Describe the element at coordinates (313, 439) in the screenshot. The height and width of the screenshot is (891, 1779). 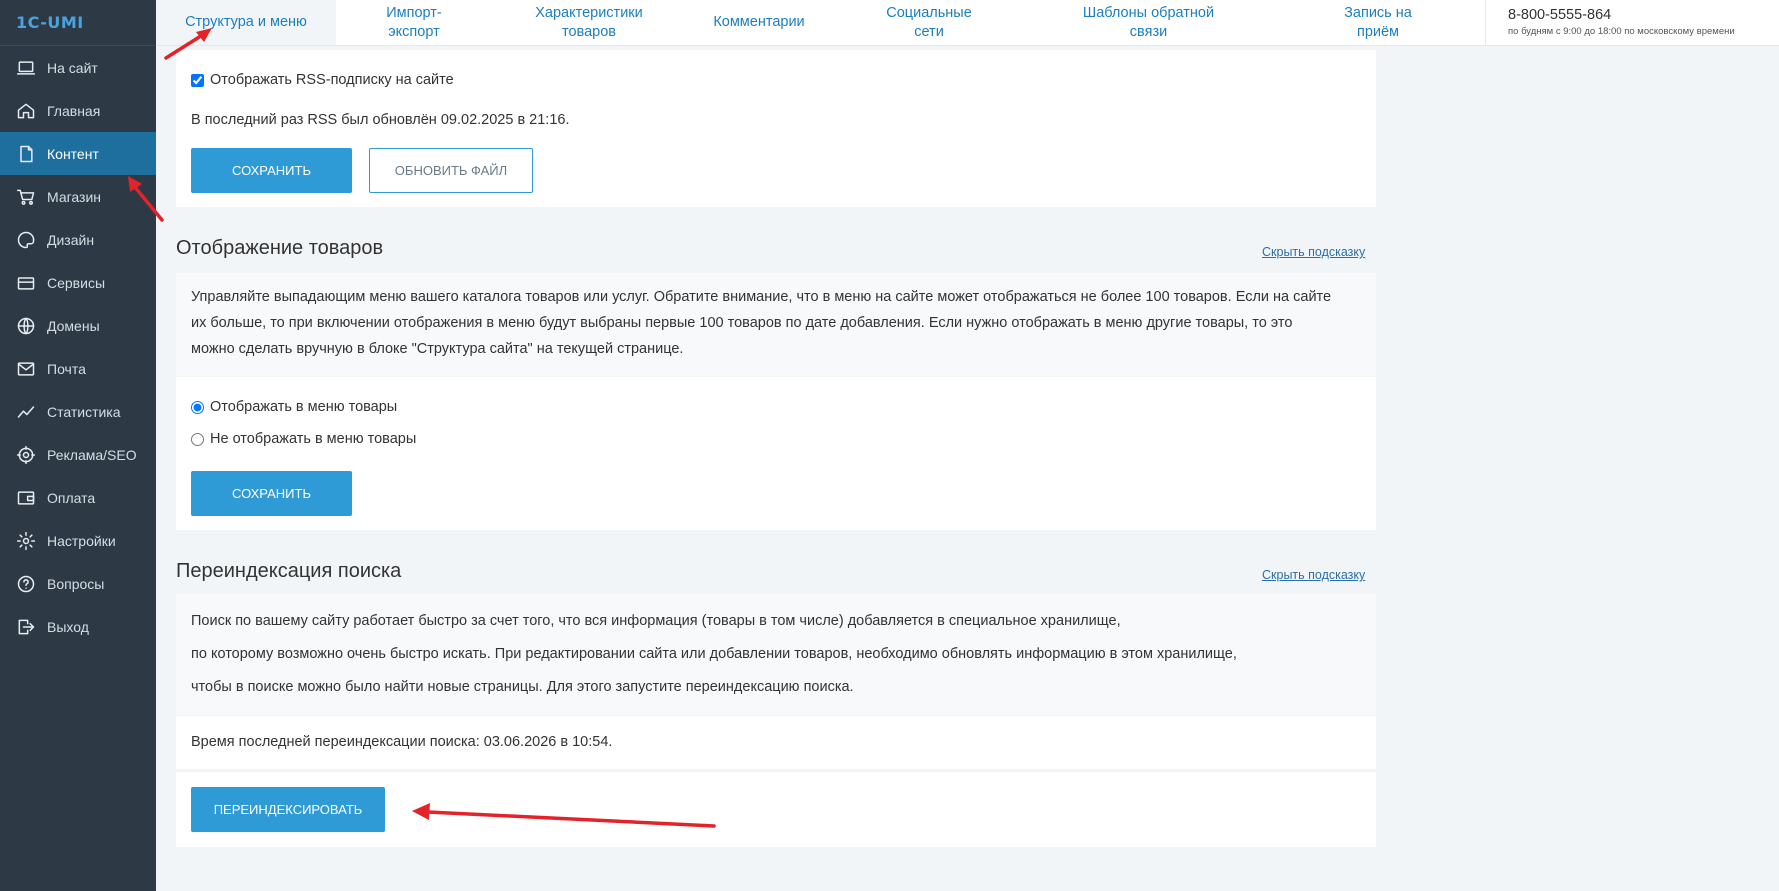
I see `option-hide-label: Не отображать в меню товары` at that location.